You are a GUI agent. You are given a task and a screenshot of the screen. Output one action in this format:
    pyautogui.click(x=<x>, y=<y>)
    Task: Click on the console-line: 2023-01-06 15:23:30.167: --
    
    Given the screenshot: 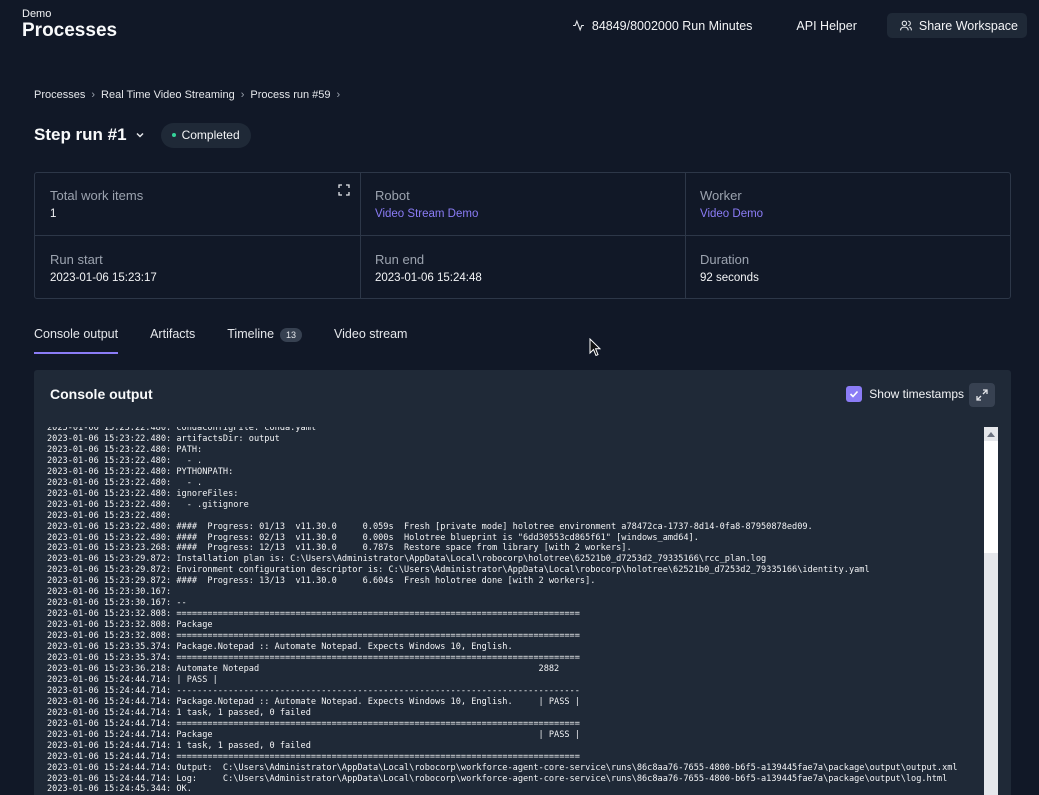 What is the action you would take?
    pyautogui.click(x=117, y=603)
    